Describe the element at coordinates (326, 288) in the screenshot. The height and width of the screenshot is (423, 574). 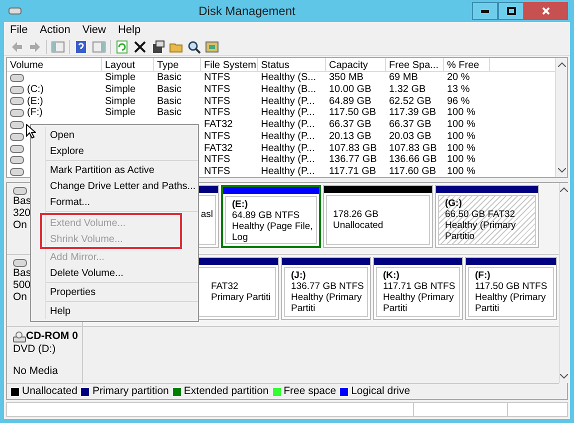
I see `partition: (J:) 136.77 GB NTFS Healthy (Primary Partiti` at that location.